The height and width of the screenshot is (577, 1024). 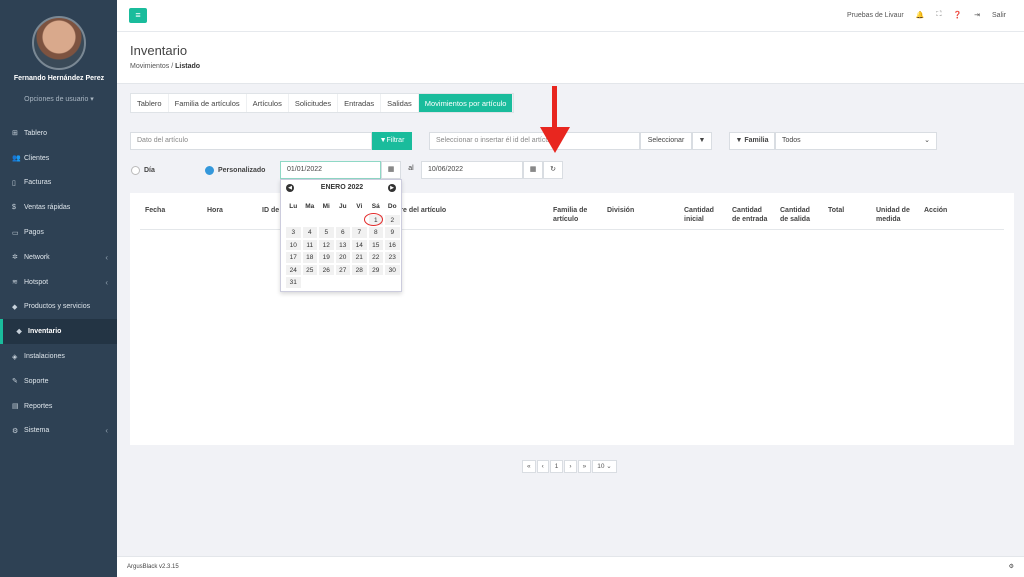 What do you see at coordinates (58, 332) in the screenshot?
I see `sidebar-item-inventario: ❖ Inventario` at bounding box center [58, 332].